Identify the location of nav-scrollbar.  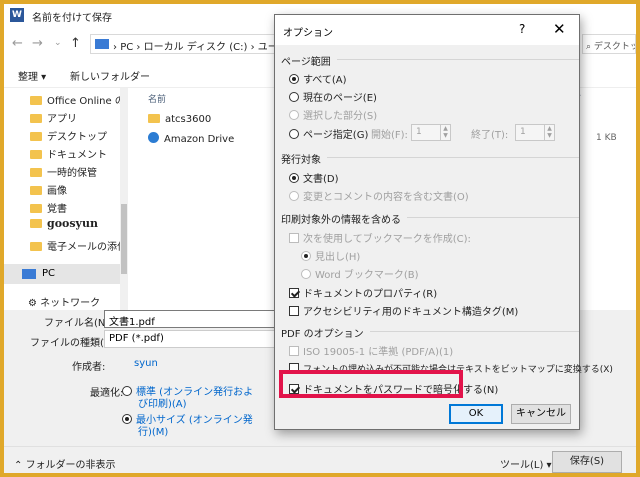
(124, 199).